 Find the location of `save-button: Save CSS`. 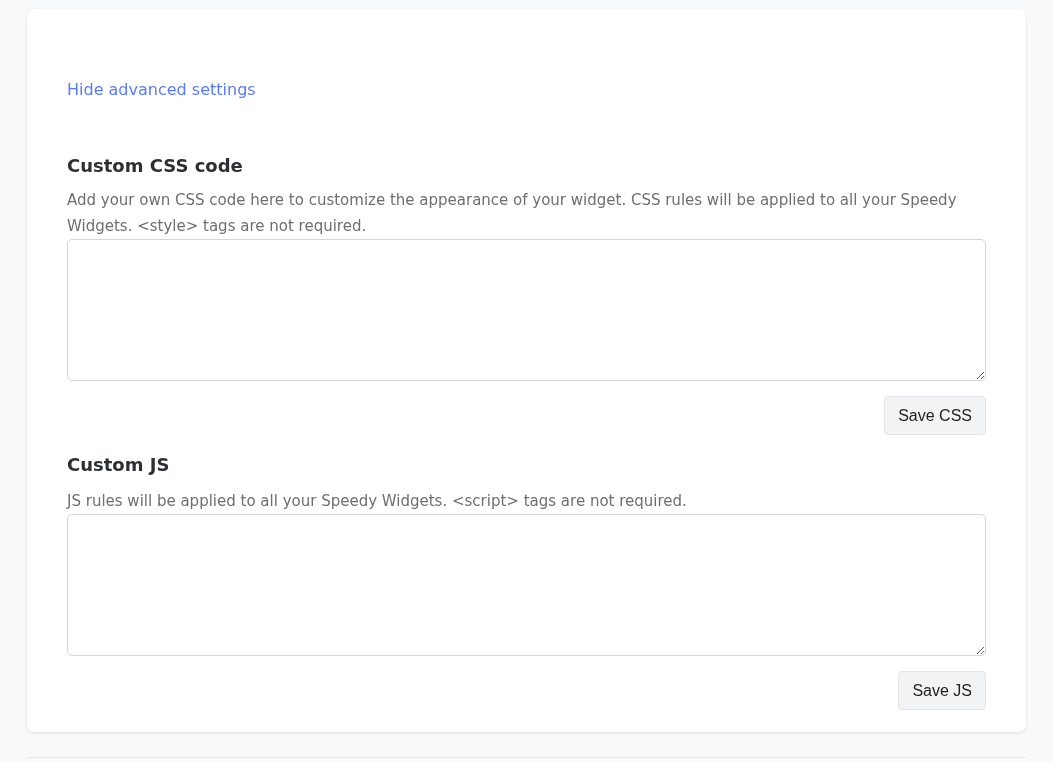

save-button: Save CSS is located at coordinates (935, 415).